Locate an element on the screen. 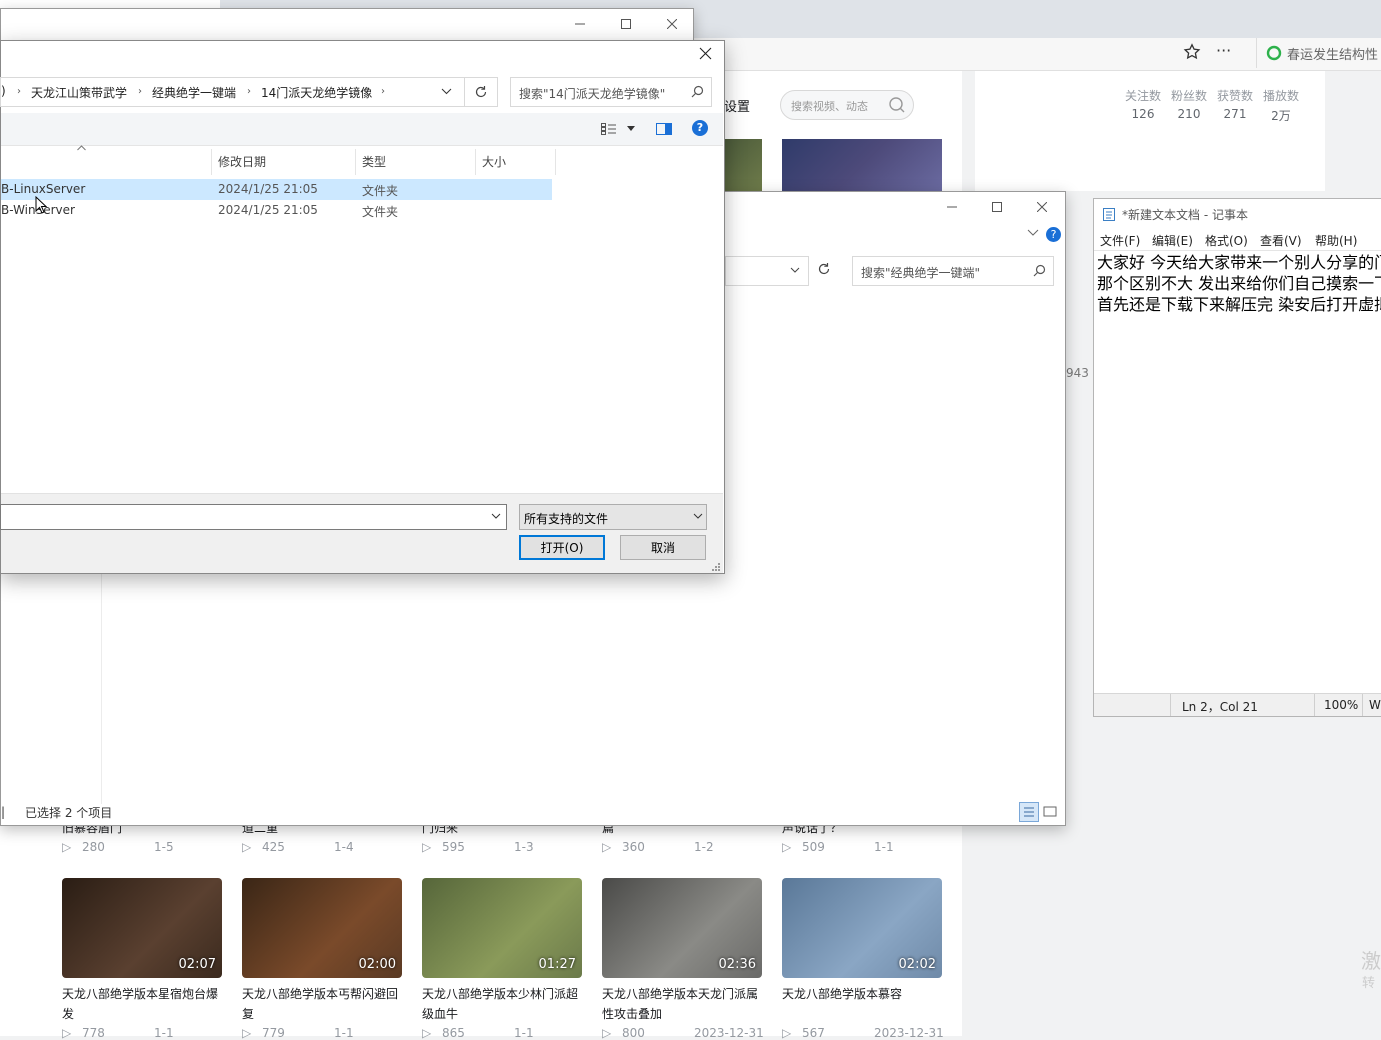 The image size is (1381, 1040). breadcrumb-item: 天龙江山策带武学 is located at coordinates (79, 92).